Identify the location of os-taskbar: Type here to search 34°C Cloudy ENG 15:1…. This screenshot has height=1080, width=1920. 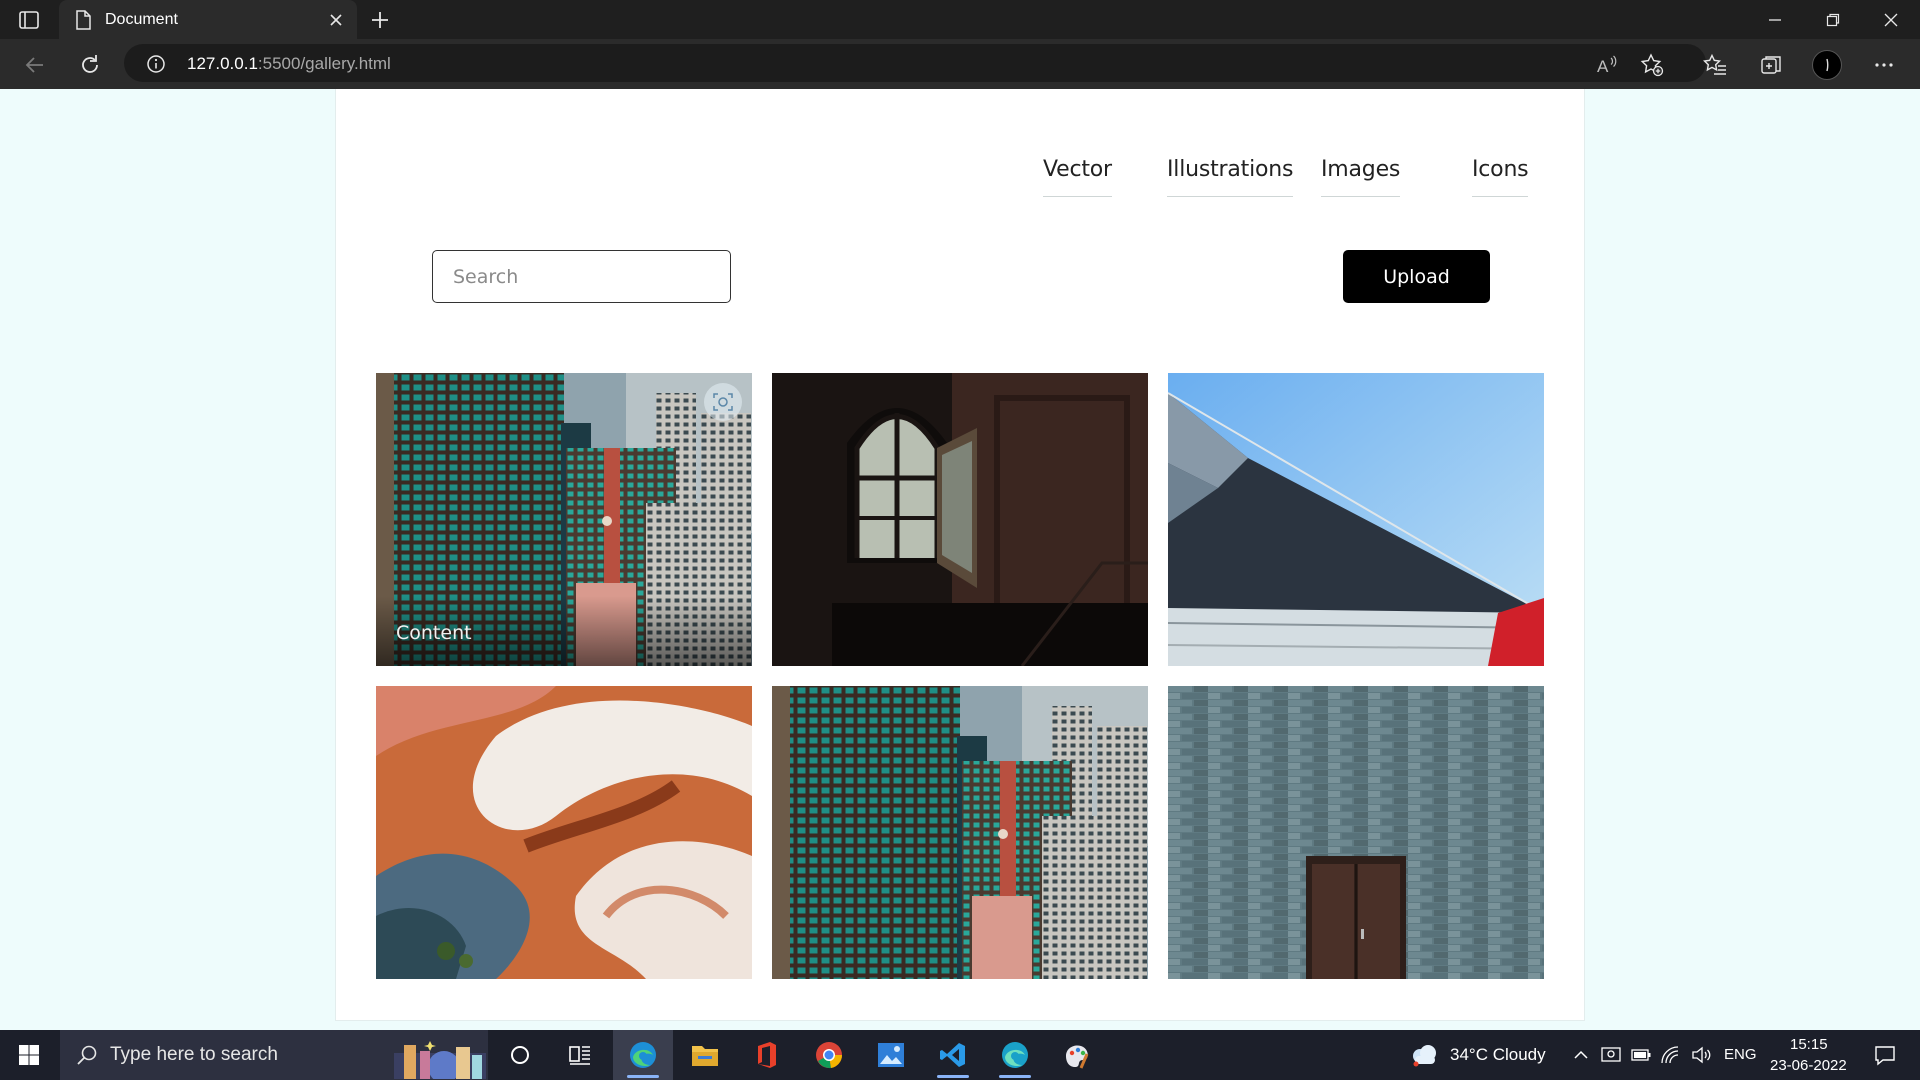
(960, 1055).